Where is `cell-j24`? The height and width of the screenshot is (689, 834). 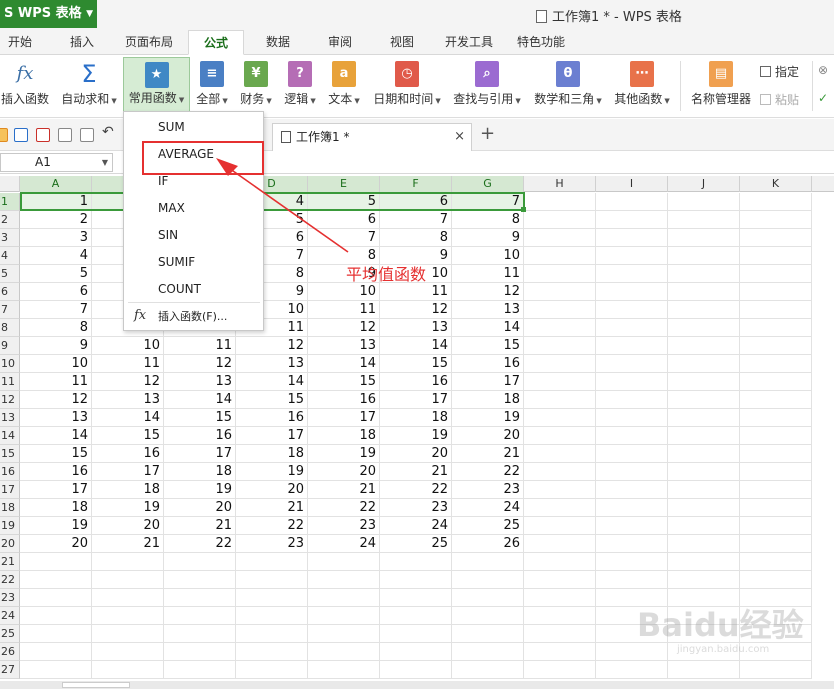
cell-j24 is located at coordinates (704, 616).